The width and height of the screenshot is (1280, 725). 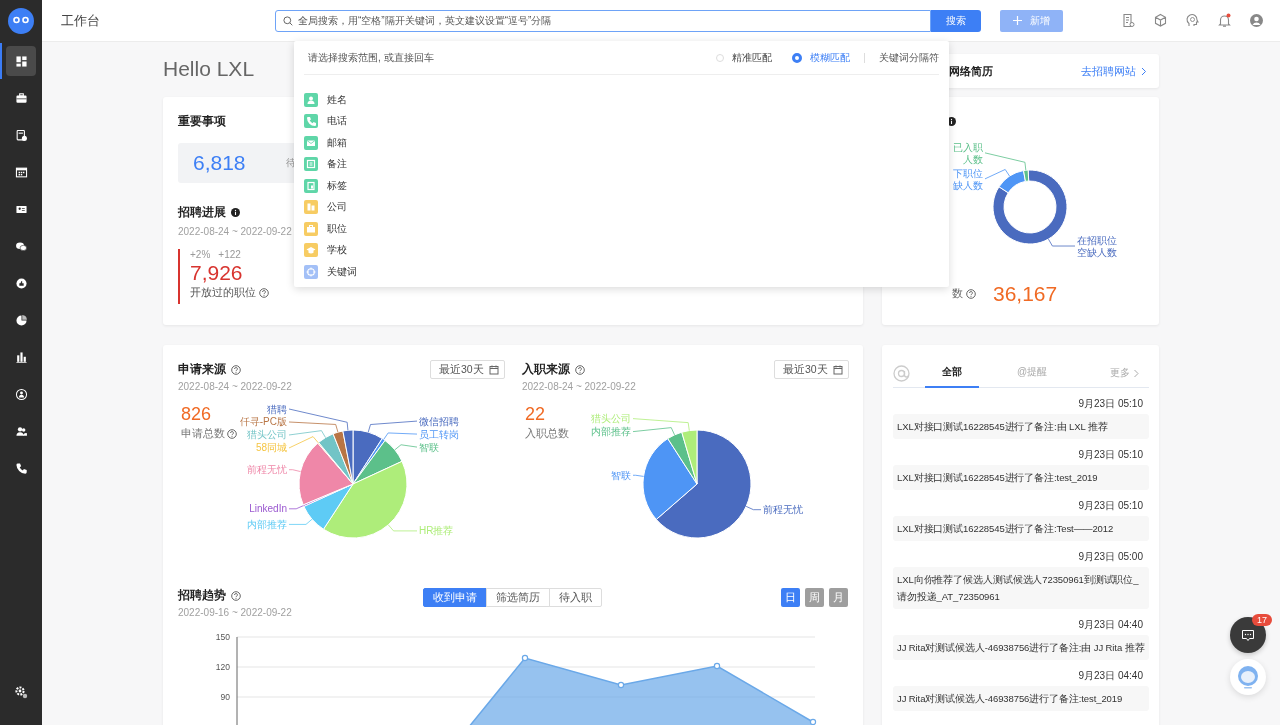 I want to click on activity-message: LXL对接口测试16228545进行了备注:由 LXL 推荐, so click(x=1021, y=426).